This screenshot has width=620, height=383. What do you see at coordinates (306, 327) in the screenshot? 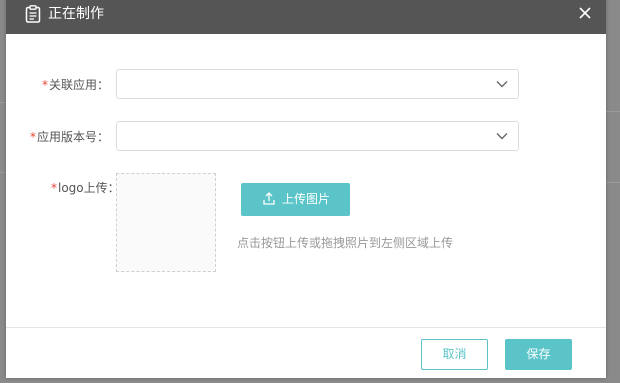
I see `footer-divider` at bounding box center [306, 327].